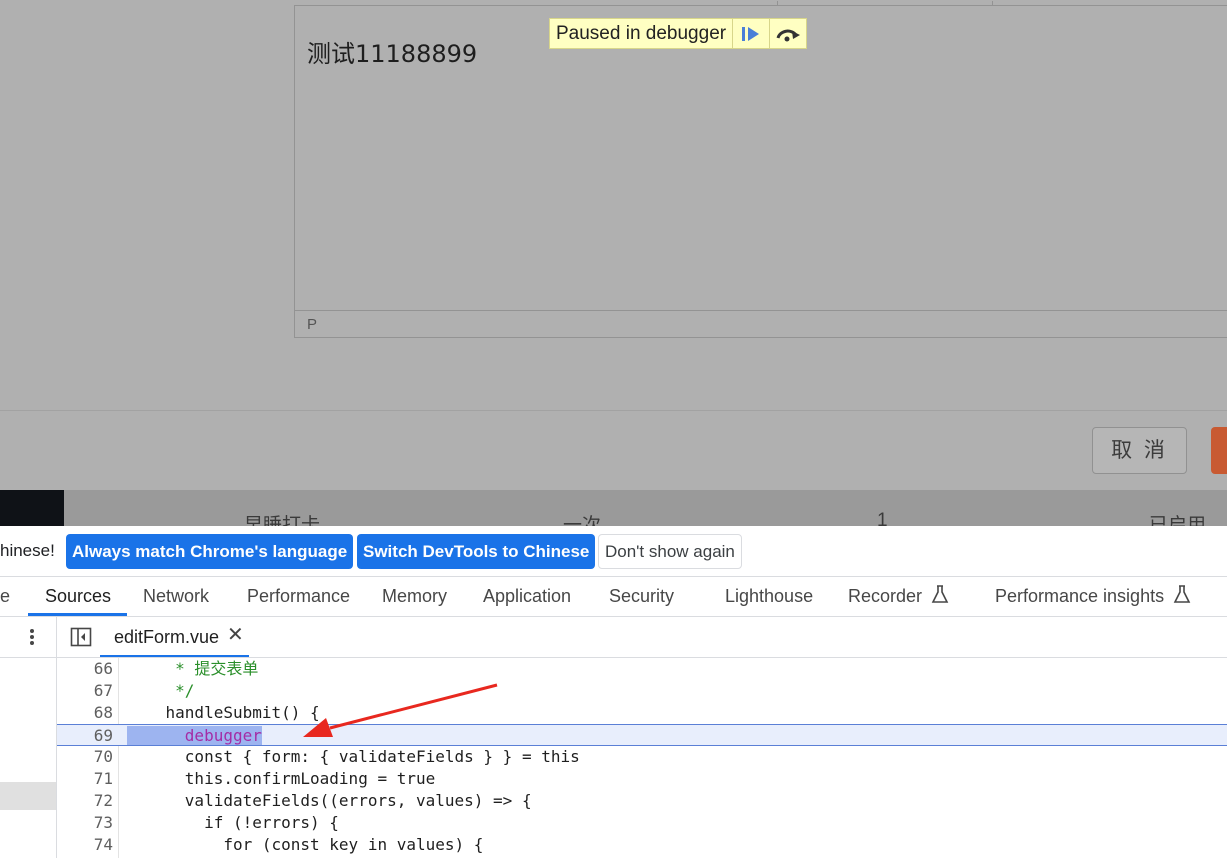 The image size is (1227, 858). I want to click on confirm-button, so click(1219, 450).